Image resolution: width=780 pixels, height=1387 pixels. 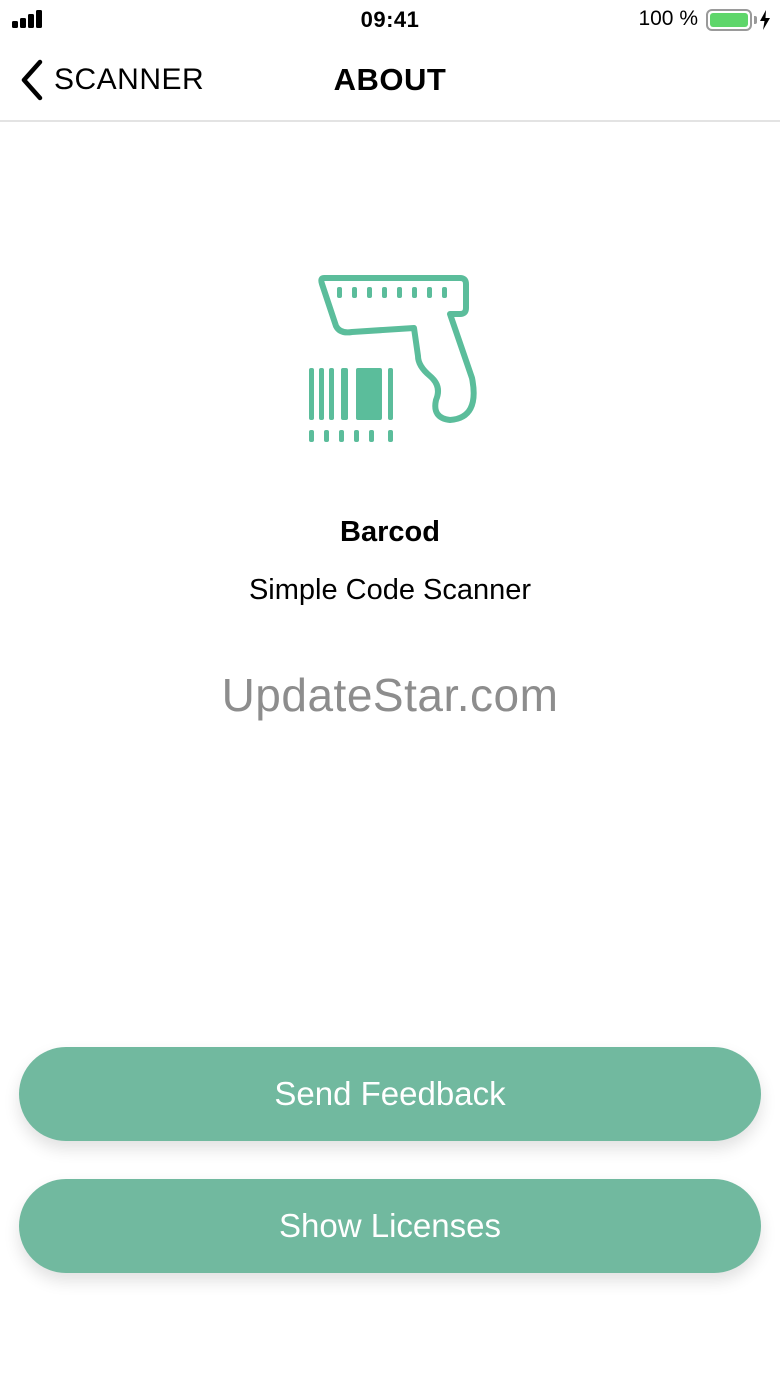 What do you see at coordinates (390, 20) in the screenshot?
I see `status-bar: 09:41 100 %` at bounding box center [390, 20].